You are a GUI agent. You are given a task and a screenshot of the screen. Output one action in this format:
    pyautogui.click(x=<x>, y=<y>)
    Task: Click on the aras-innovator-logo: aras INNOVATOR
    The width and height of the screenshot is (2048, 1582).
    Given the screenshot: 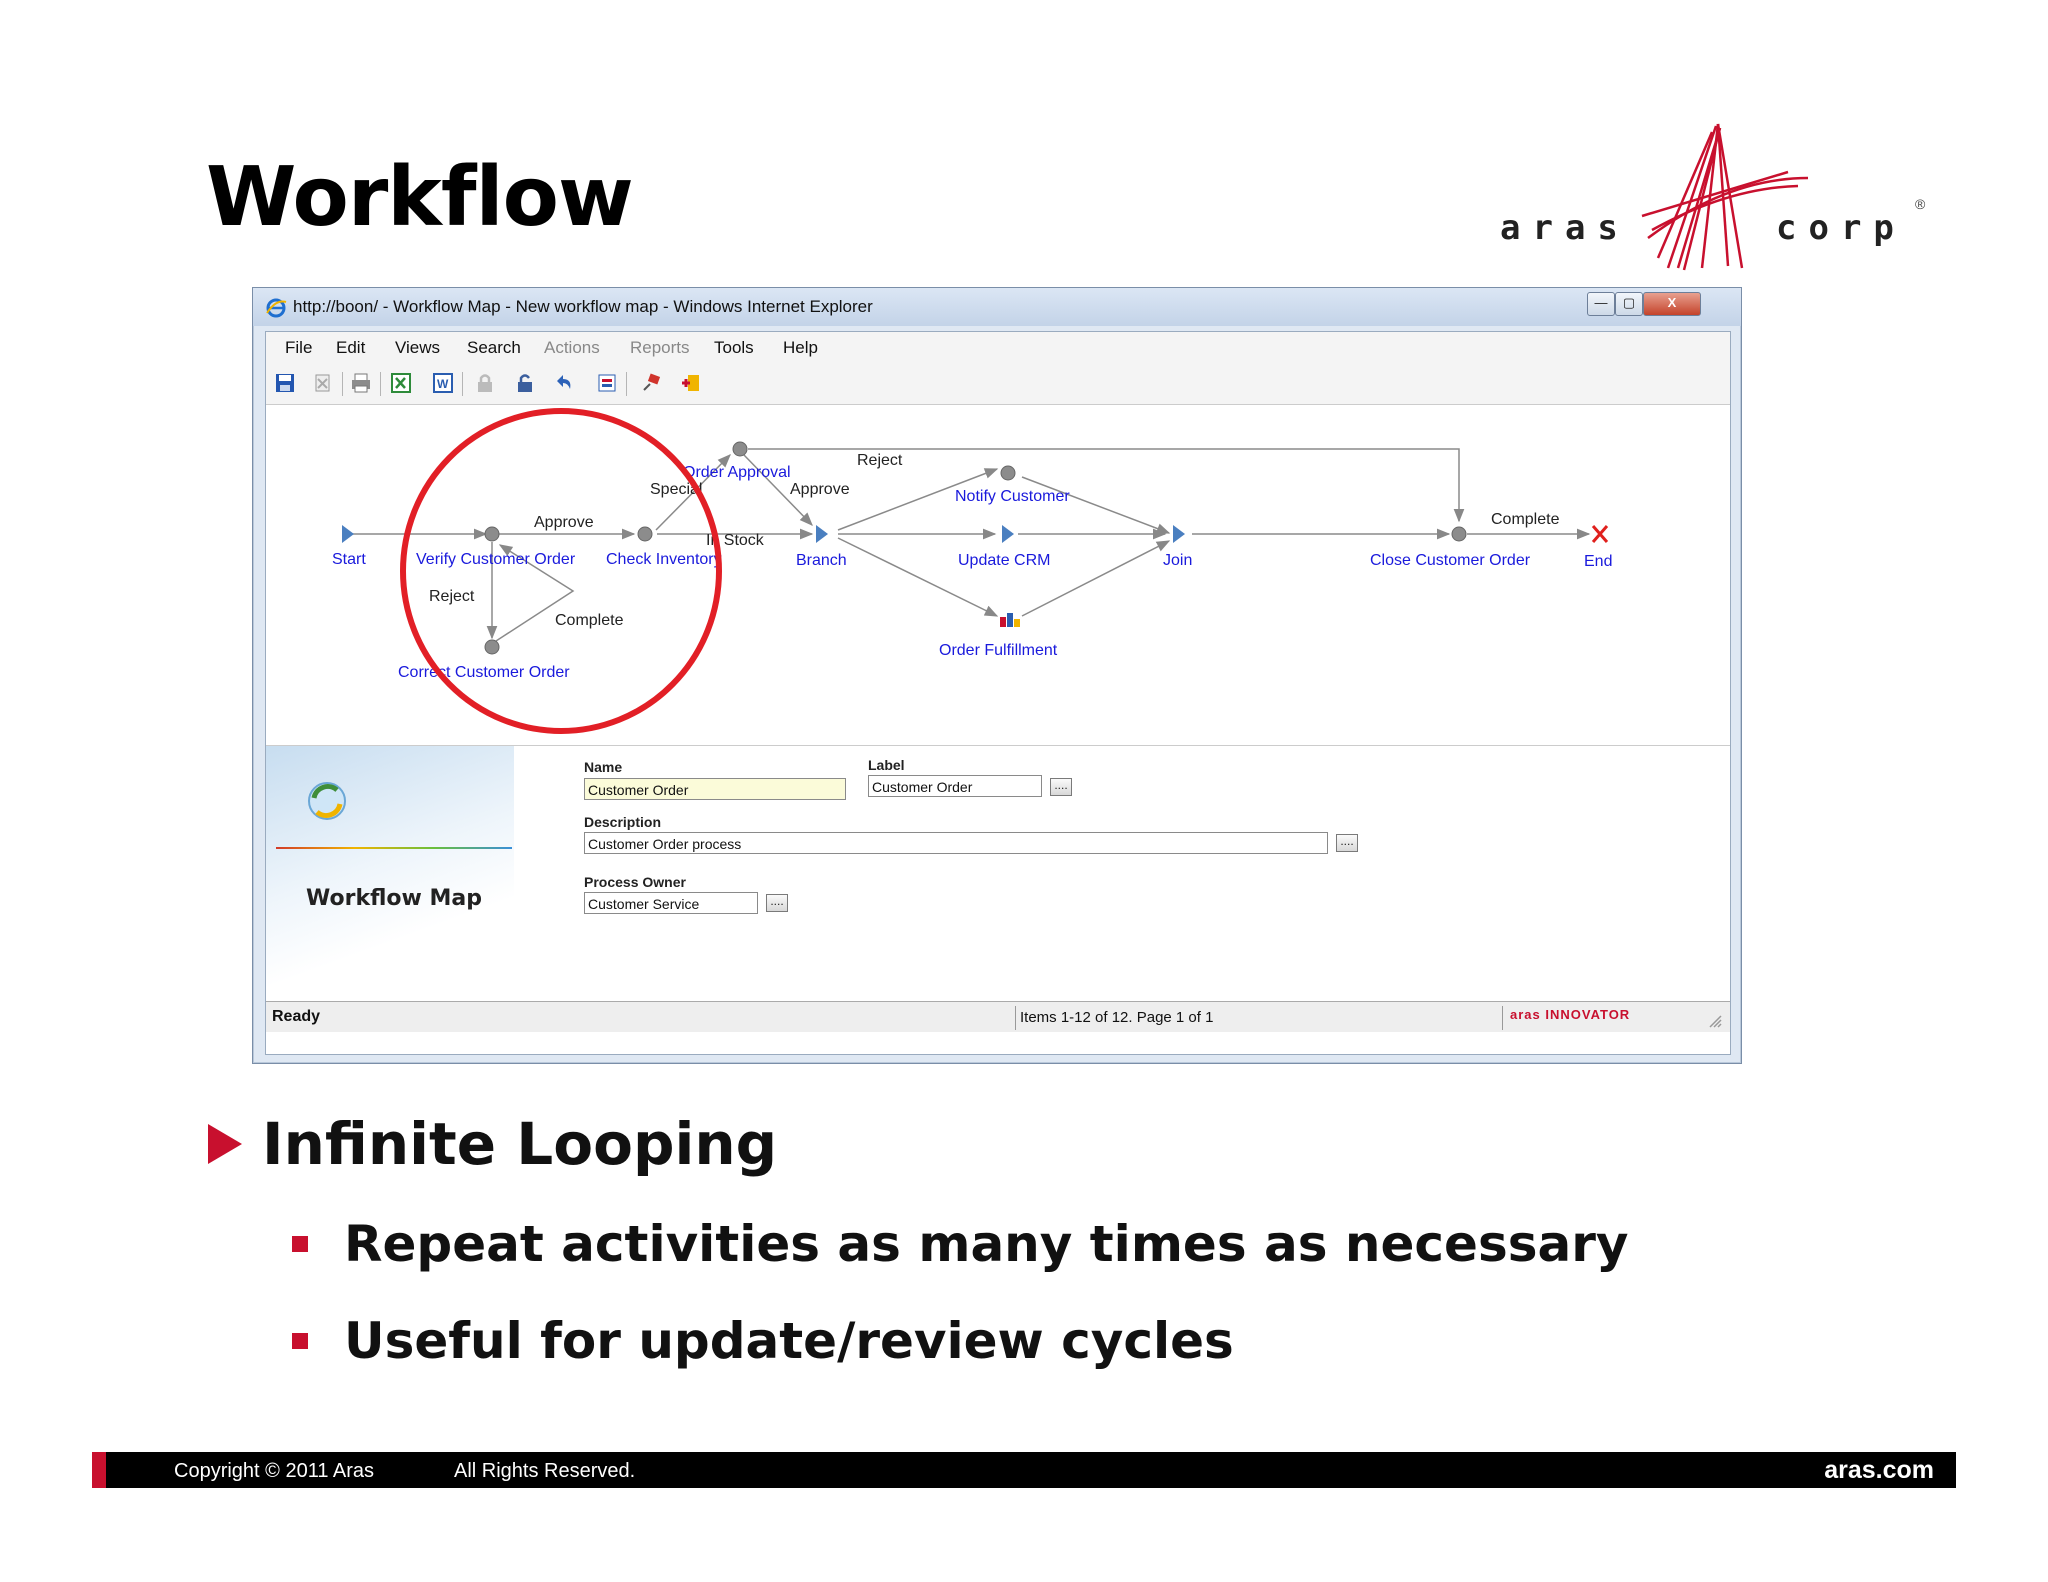 What is the action you would take?
    pyautogui.click(x=1570, y=1014)
    